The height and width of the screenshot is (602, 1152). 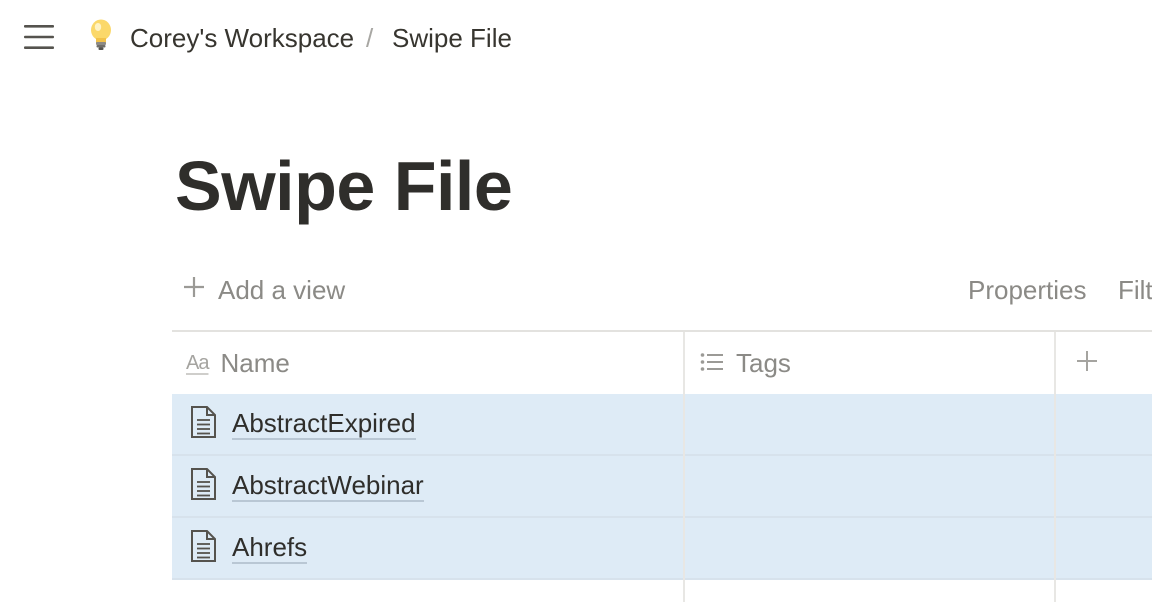 What do you see at coordinates (255, 362) in the screenshot?
I see `column-header-name-label: Name` at bounding box center [255, 362].